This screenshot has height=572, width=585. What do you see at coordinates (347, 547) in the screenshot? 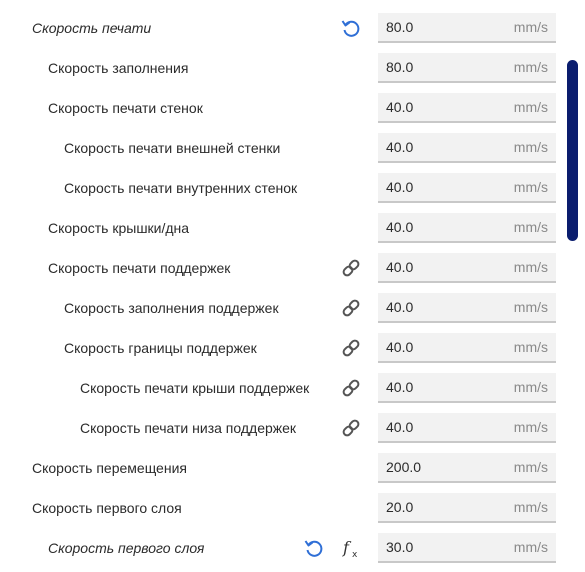
I see `svg-text: f` at bounding box center [347, 547].